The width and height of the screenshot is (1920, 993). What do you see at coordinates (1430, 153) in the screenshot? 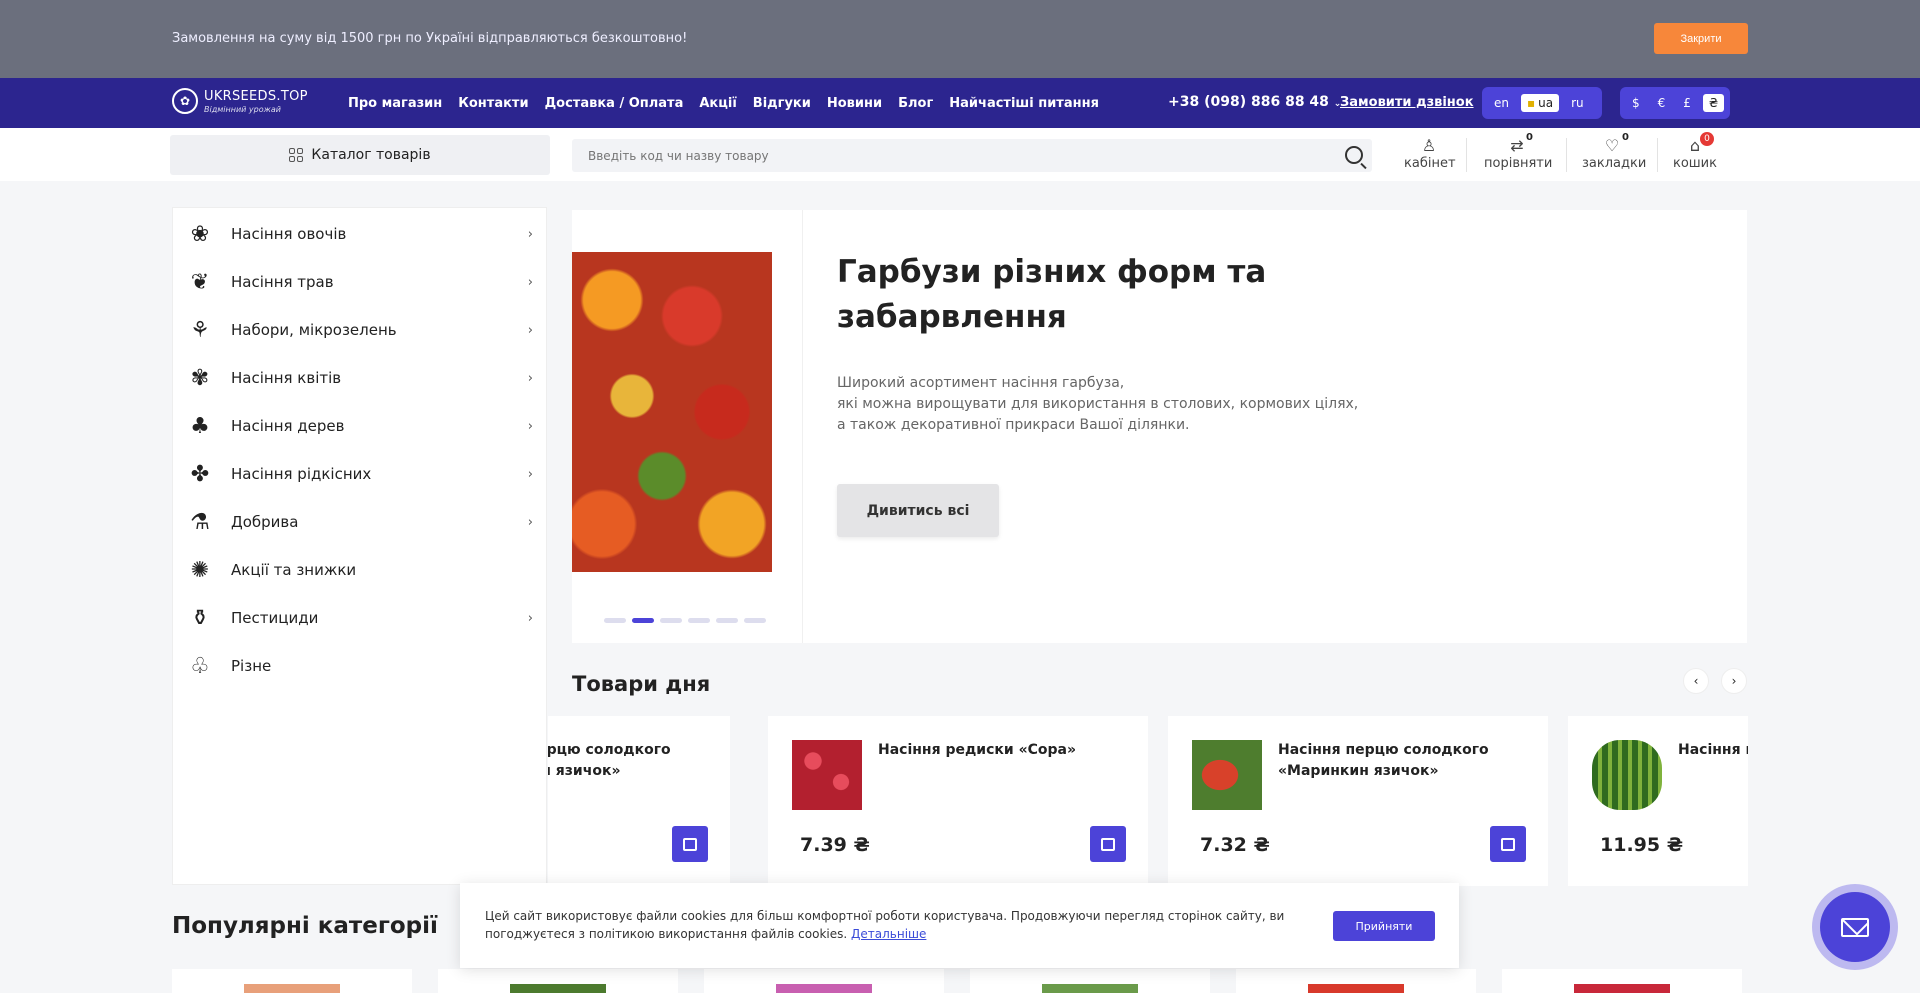
I see `account-button: ♙ кабінет` at bounding box center [1430, 153].